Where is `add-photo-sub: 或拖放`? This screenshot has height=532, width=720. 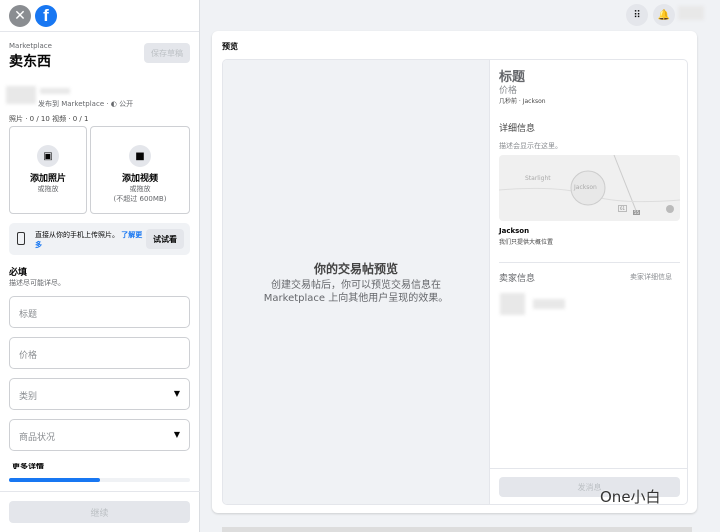
add-photo-sub: 或拖放 is located at coordinates (48, 189).